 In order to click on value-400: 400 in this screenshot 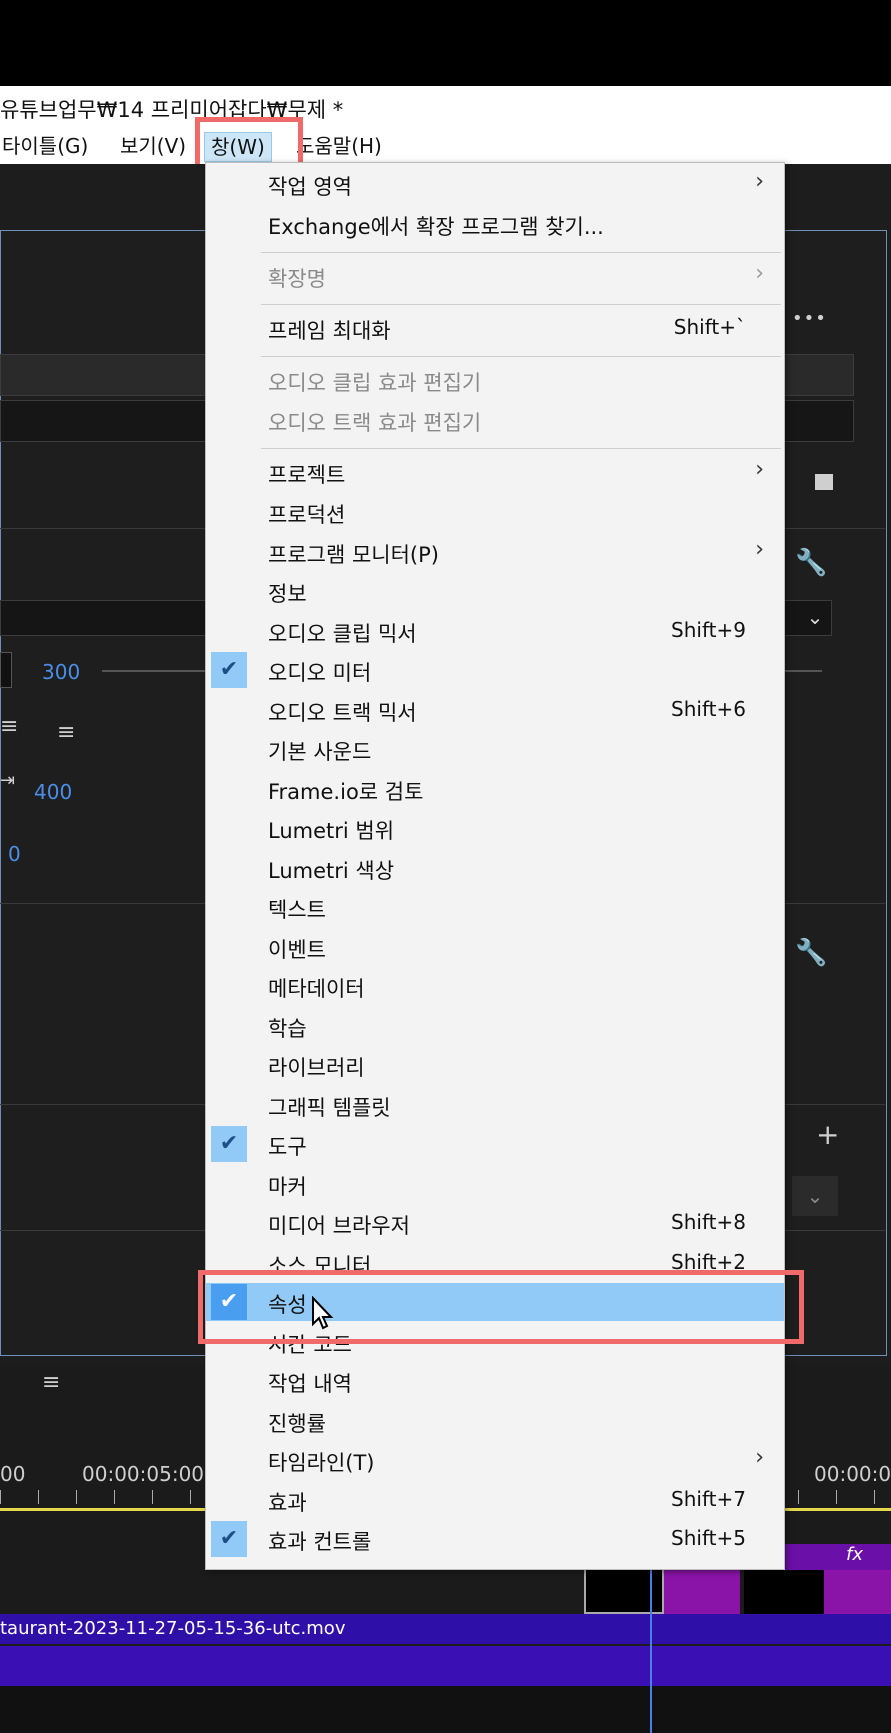, I will do `click(53, 792)`.